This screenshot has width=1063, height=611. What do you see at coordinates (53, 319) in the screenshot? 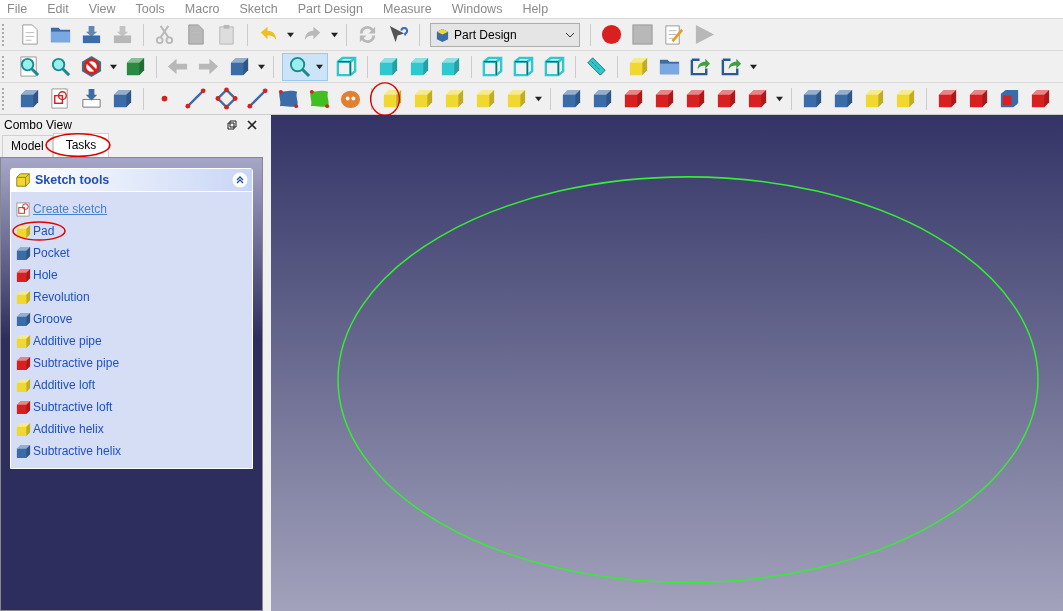
I see `task-link: Groove` at bounding box center [53, 319].